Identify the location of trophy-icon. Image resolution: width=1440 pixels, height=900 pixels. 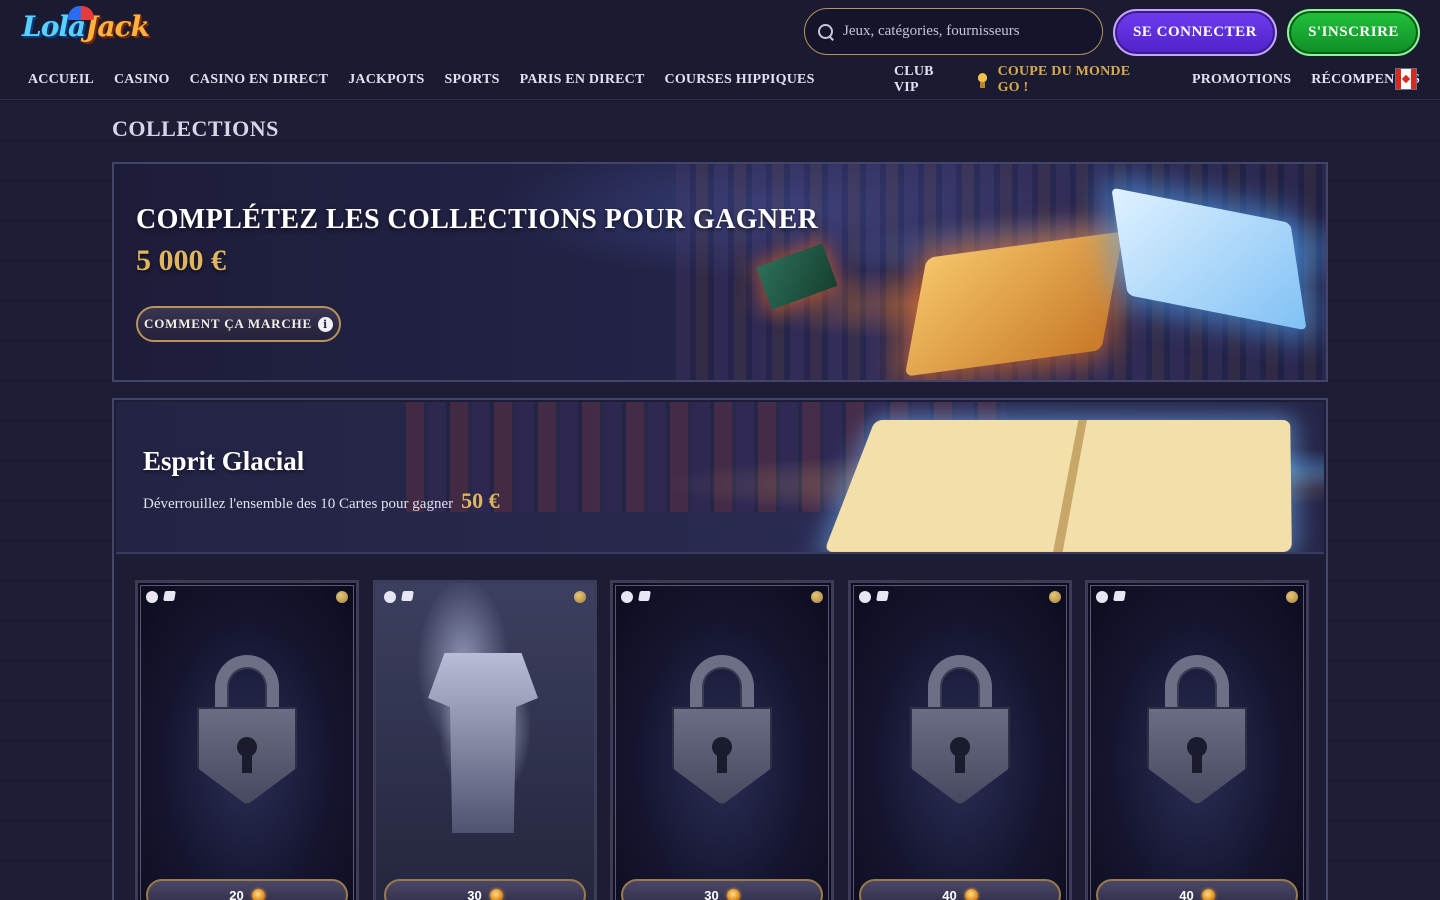
(982, 80).